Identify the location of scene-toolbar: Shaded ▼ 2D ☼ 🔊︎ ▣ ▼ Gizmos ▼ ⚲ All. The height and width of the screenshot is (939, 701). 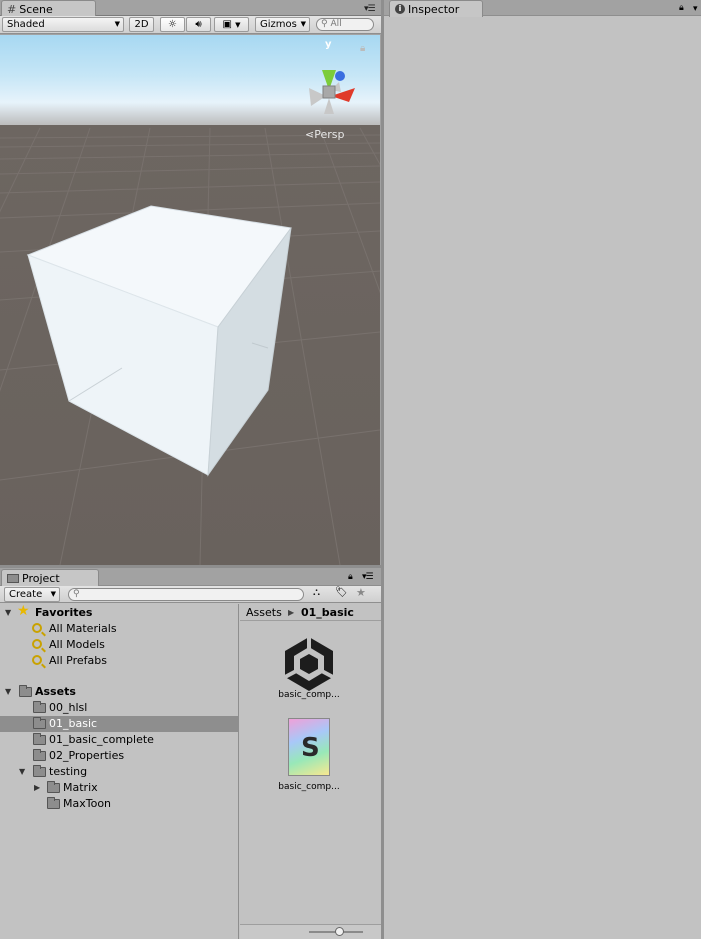
(190, 25).